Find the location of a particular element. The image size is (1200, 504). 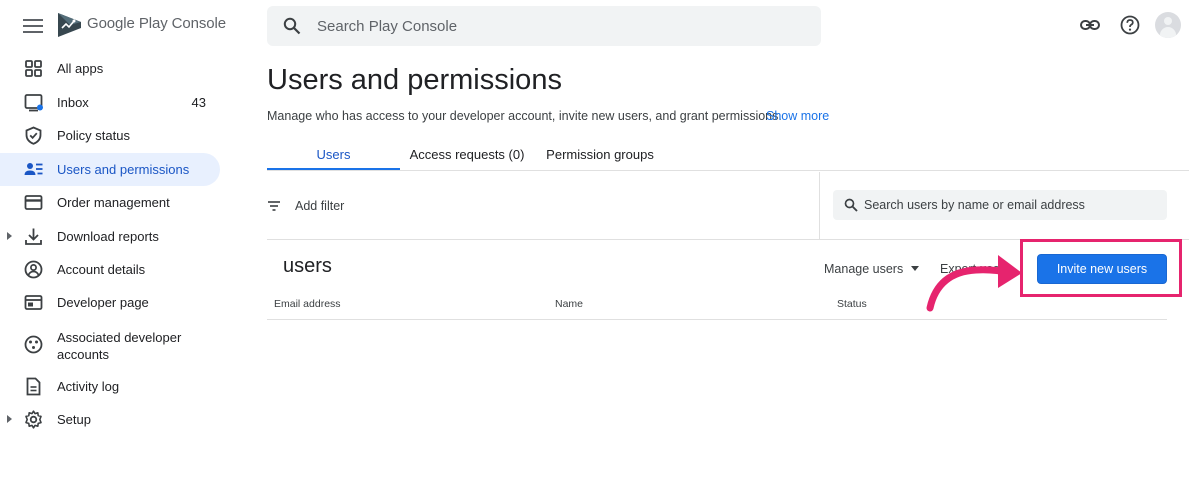

tab-label: Permission groups is located at coordinates (600, 154).